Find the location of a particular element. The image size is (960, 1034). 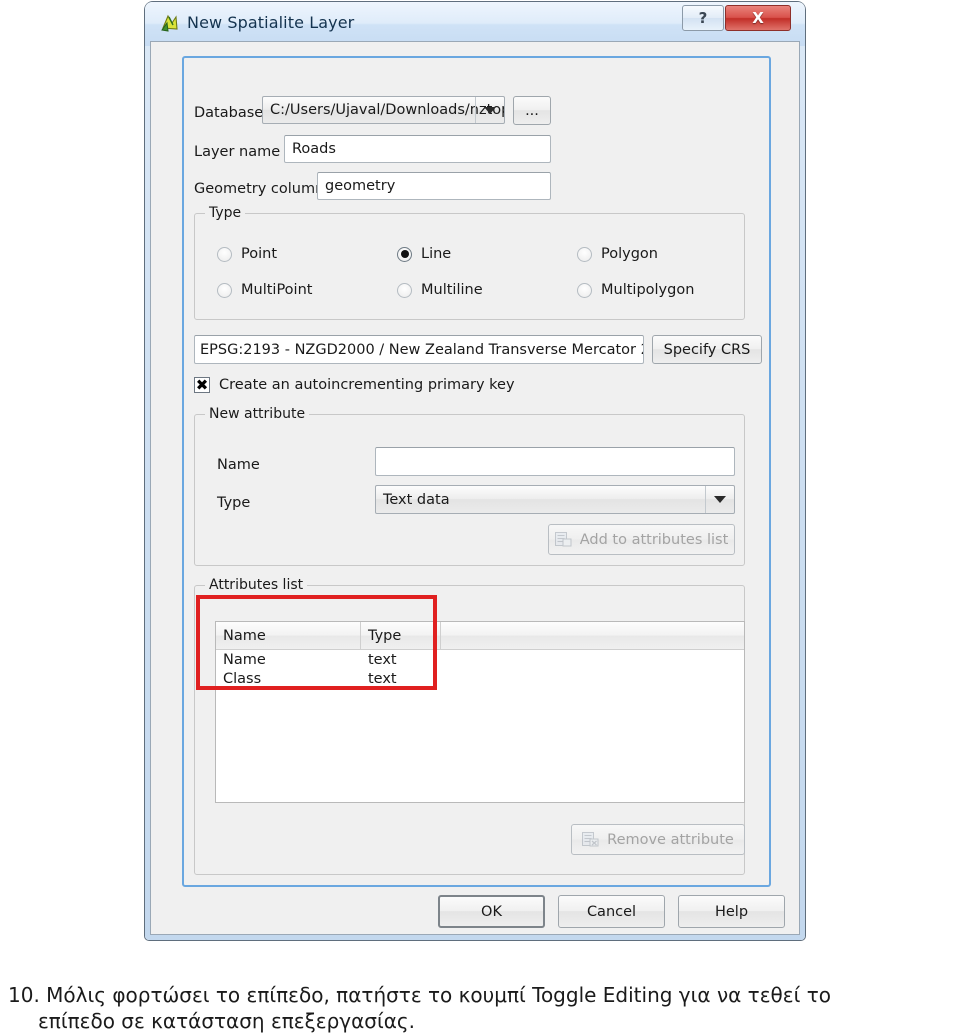

add-to-attributes-list-label: Add to attributes list is located at coordinates (654, 539).